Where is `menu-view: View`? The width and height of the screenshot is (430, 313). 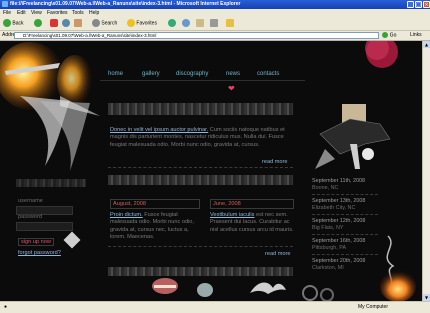
menu-view: View is located at coordinates (36, 13).